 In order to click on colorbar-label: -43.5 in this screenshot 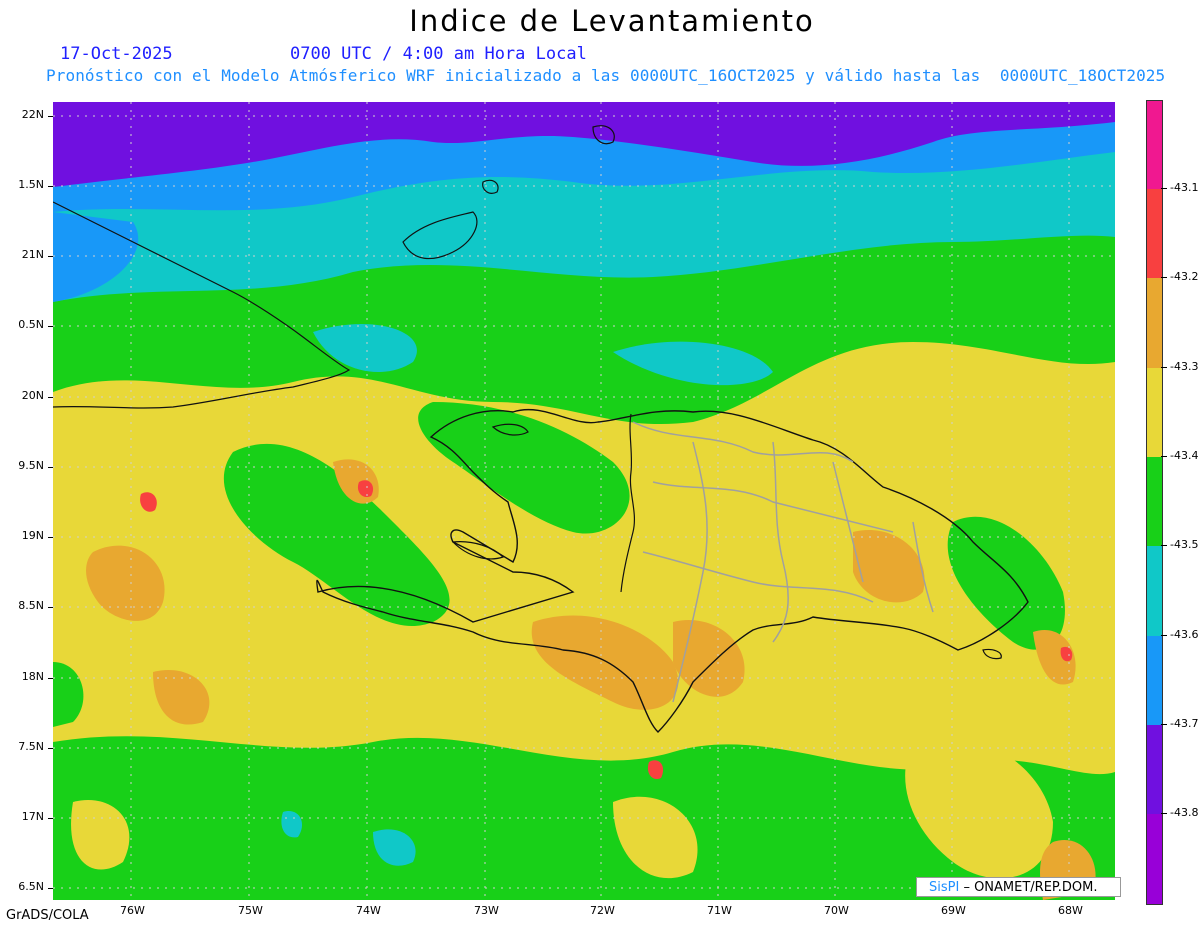, I will do `click(1184, 544)`.